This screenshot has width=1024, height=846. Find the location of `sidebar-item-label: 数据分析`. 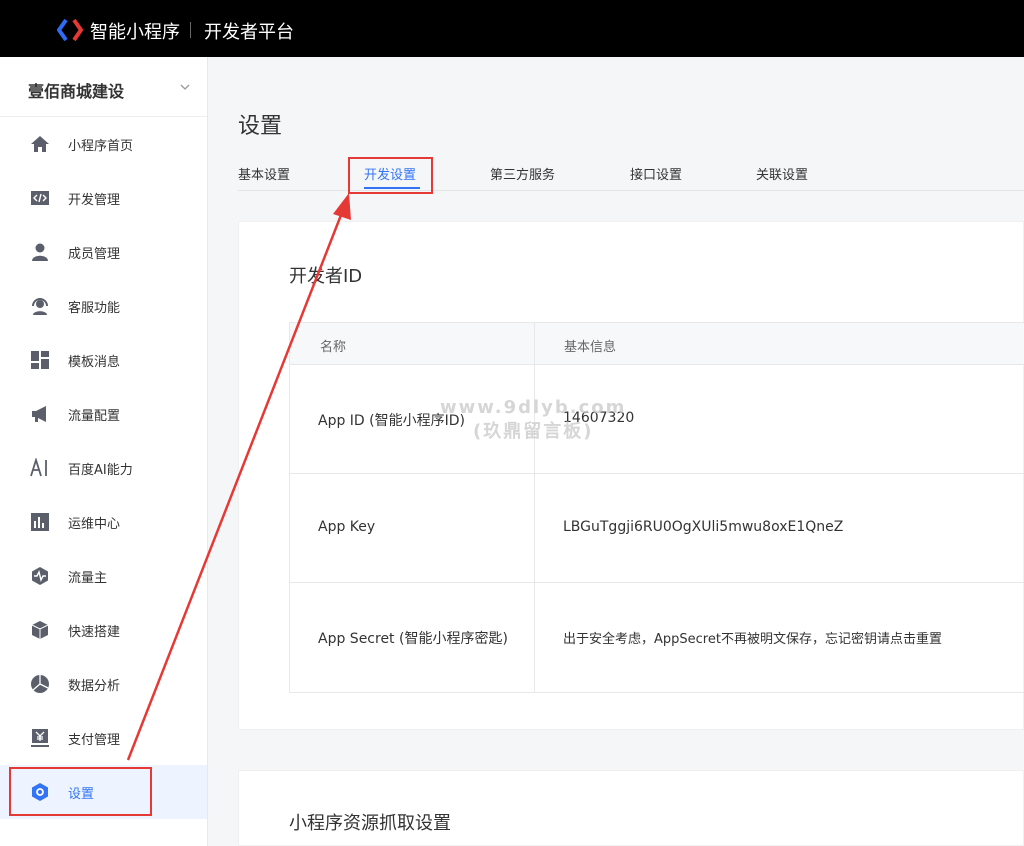

sidebar-item-label: 数据分析 is located at coordinates (94, 686).